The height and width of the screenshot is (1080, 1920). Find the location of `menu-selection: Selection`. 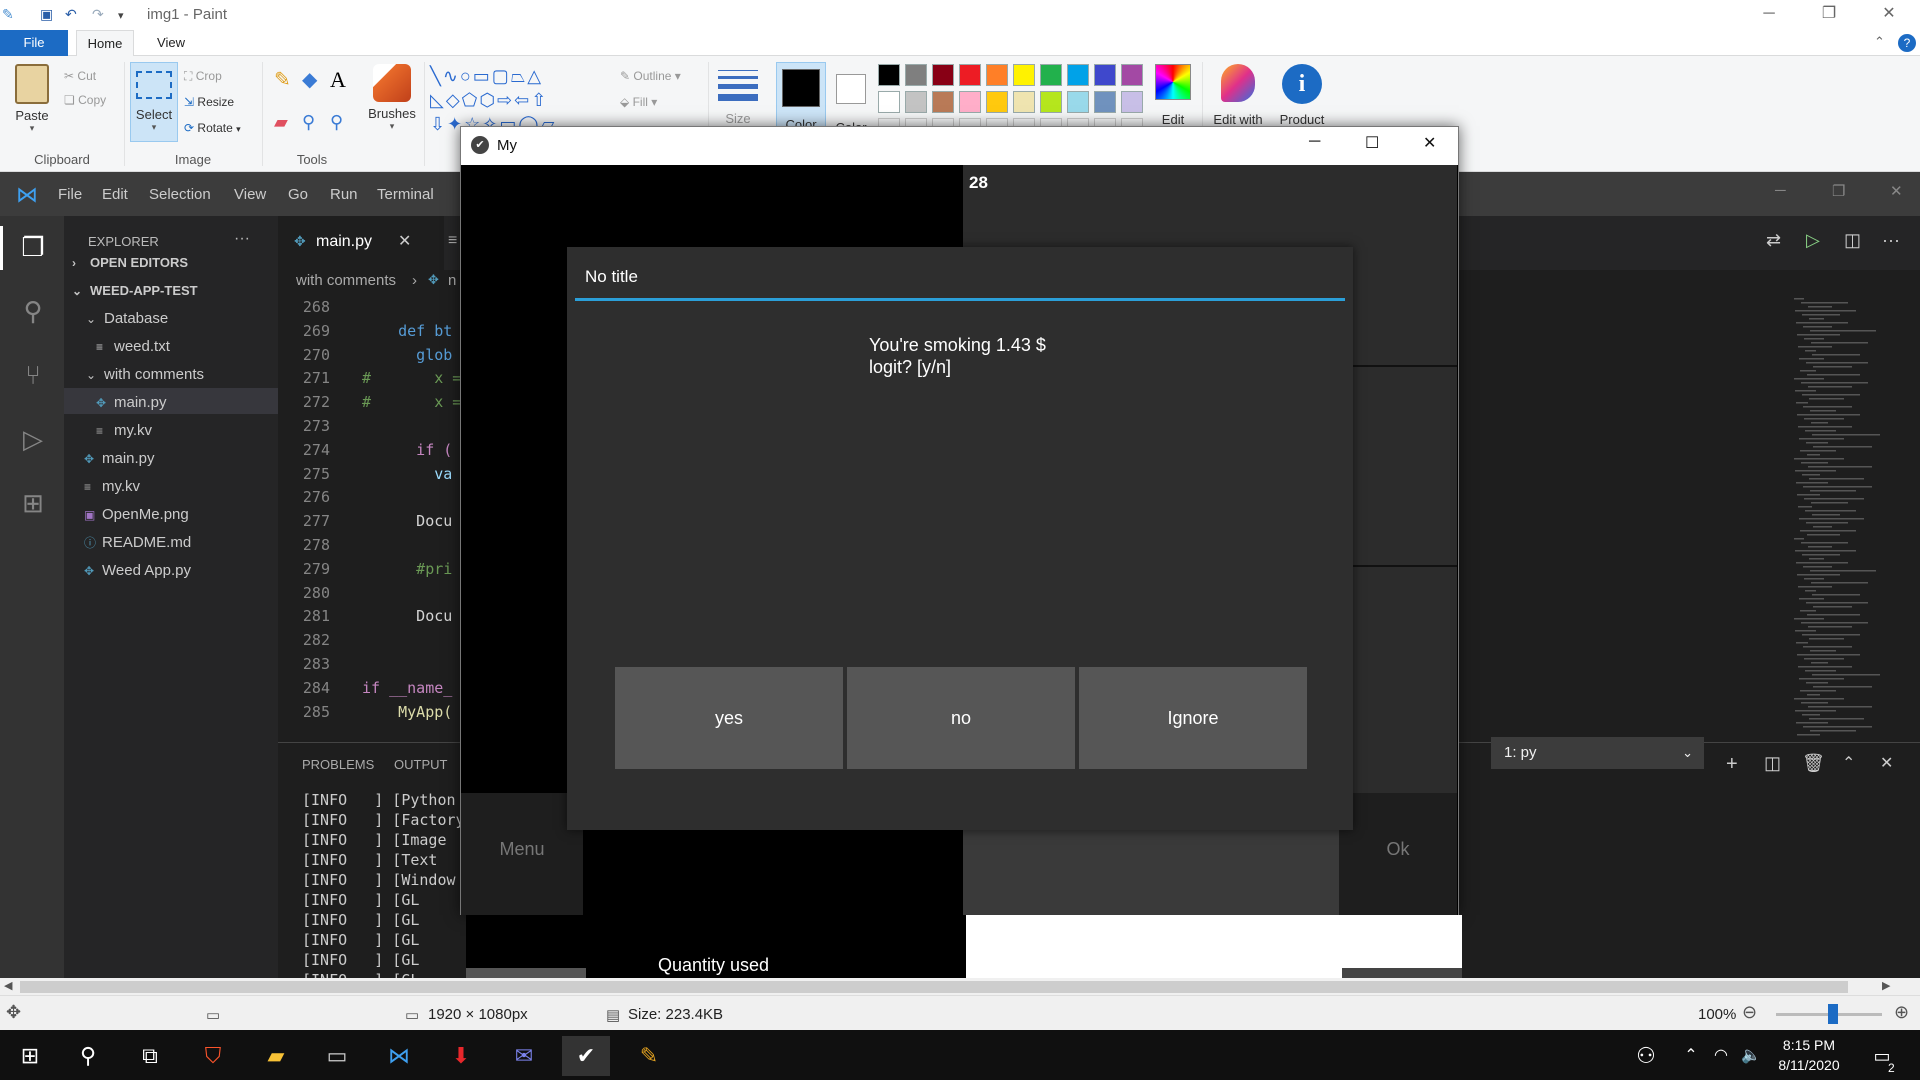

menu-selection: Selection is located at coordinates (180, 194).